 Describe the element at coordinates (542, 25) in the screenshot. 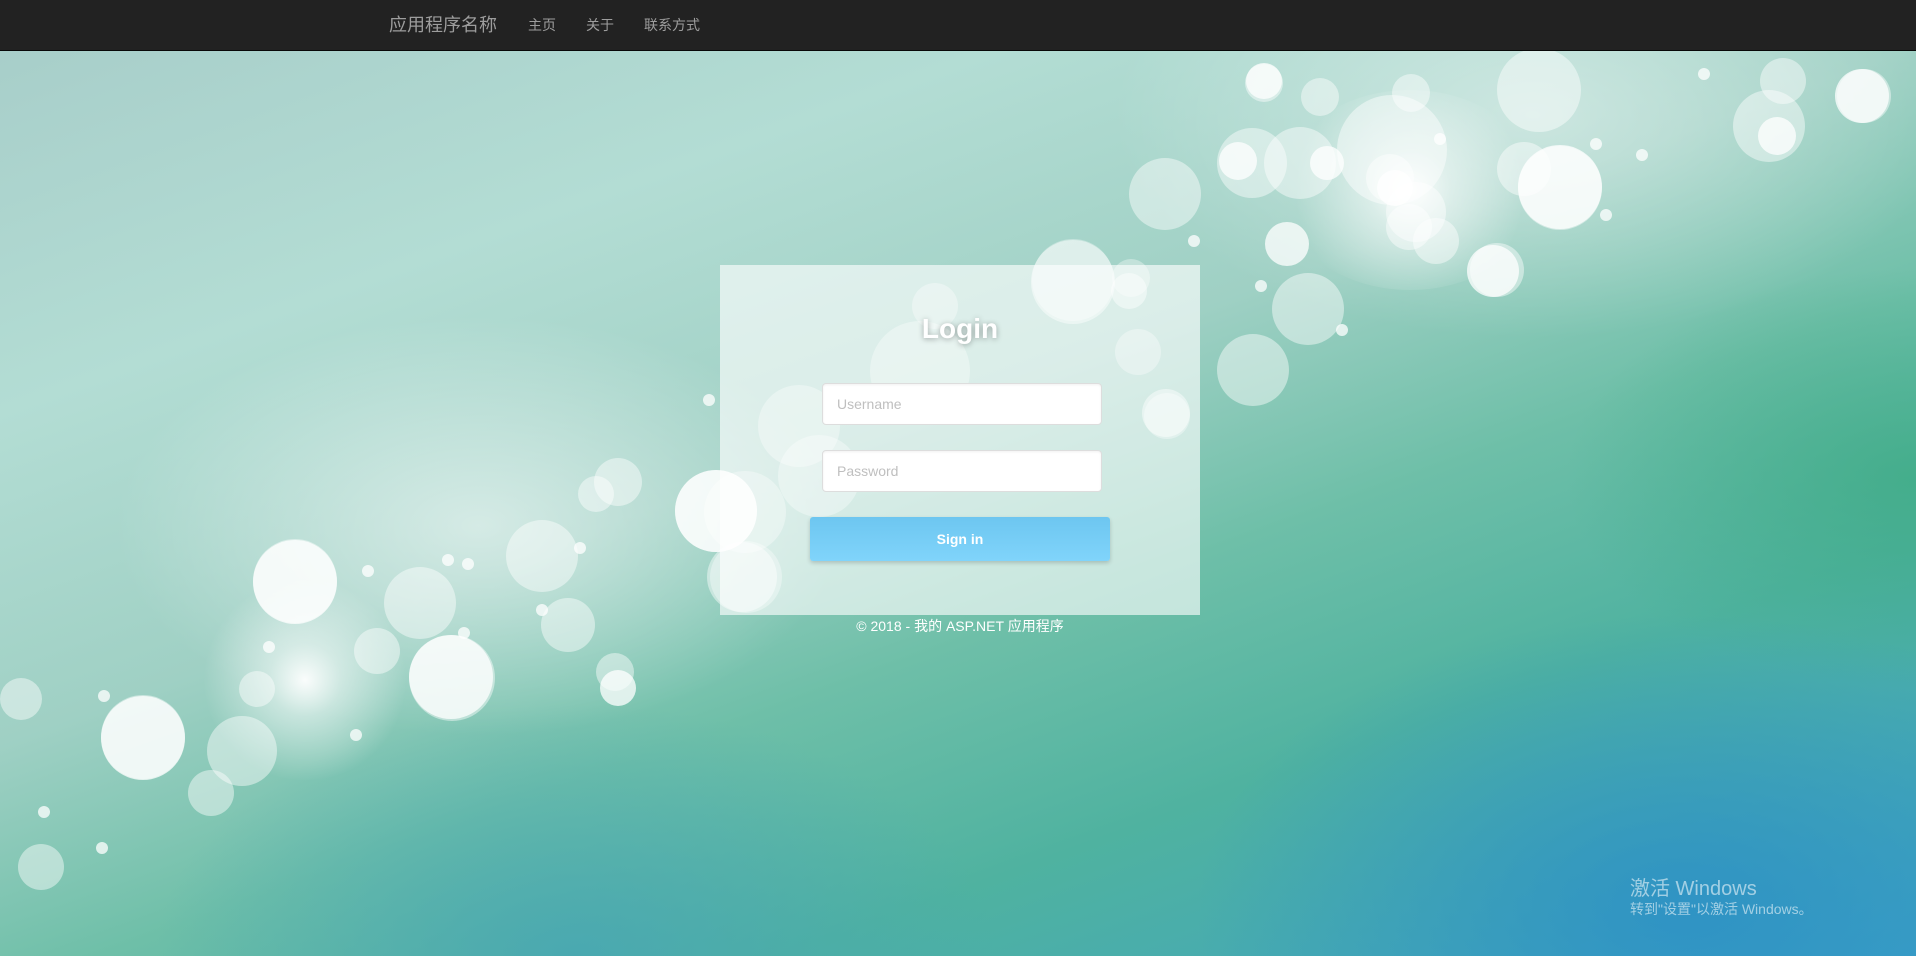

I see `nav-link-home: 主页` at that location.